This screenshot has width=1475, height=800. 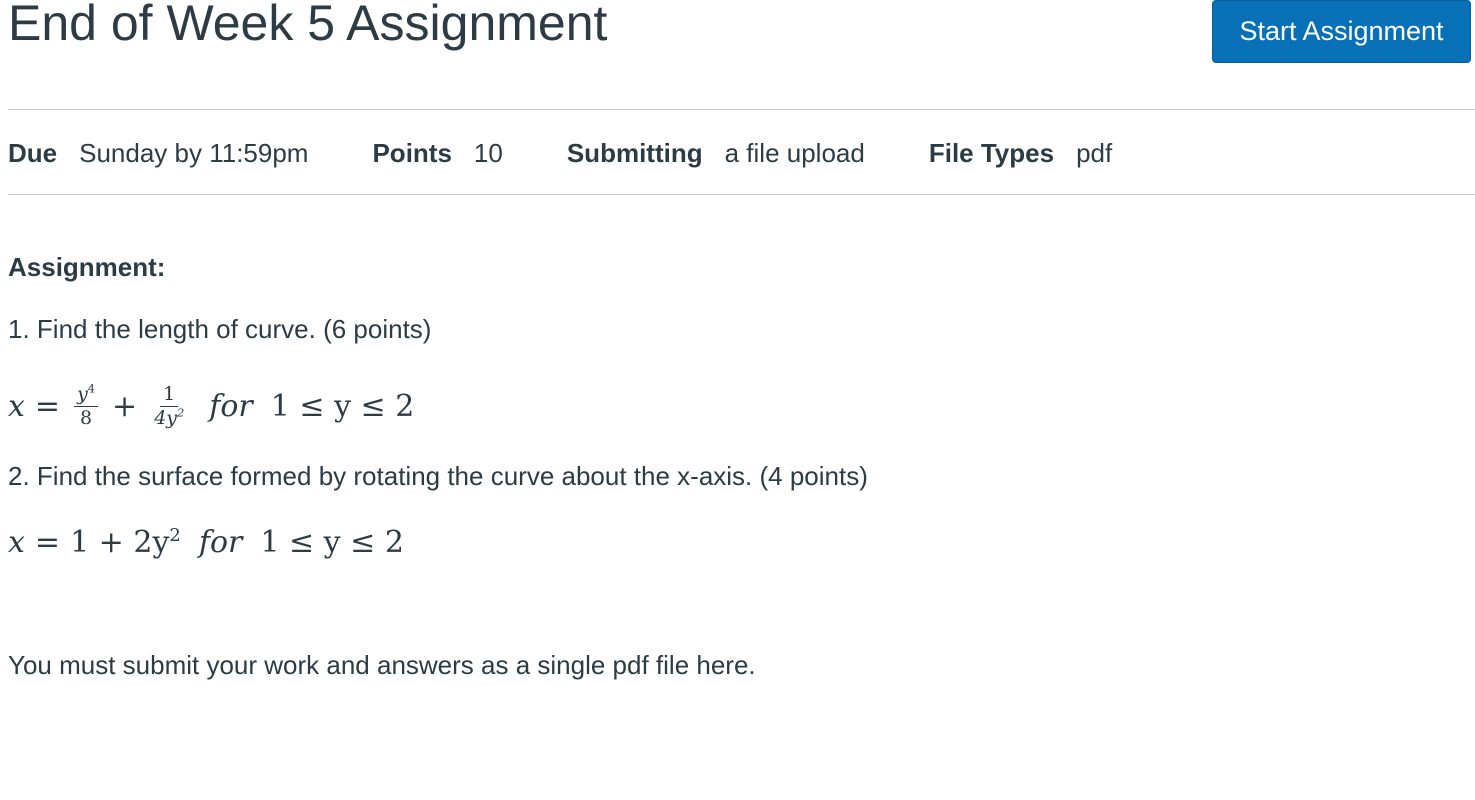 I want to click on math-expression: 1 + 2y2, so click(x=125, y=542).